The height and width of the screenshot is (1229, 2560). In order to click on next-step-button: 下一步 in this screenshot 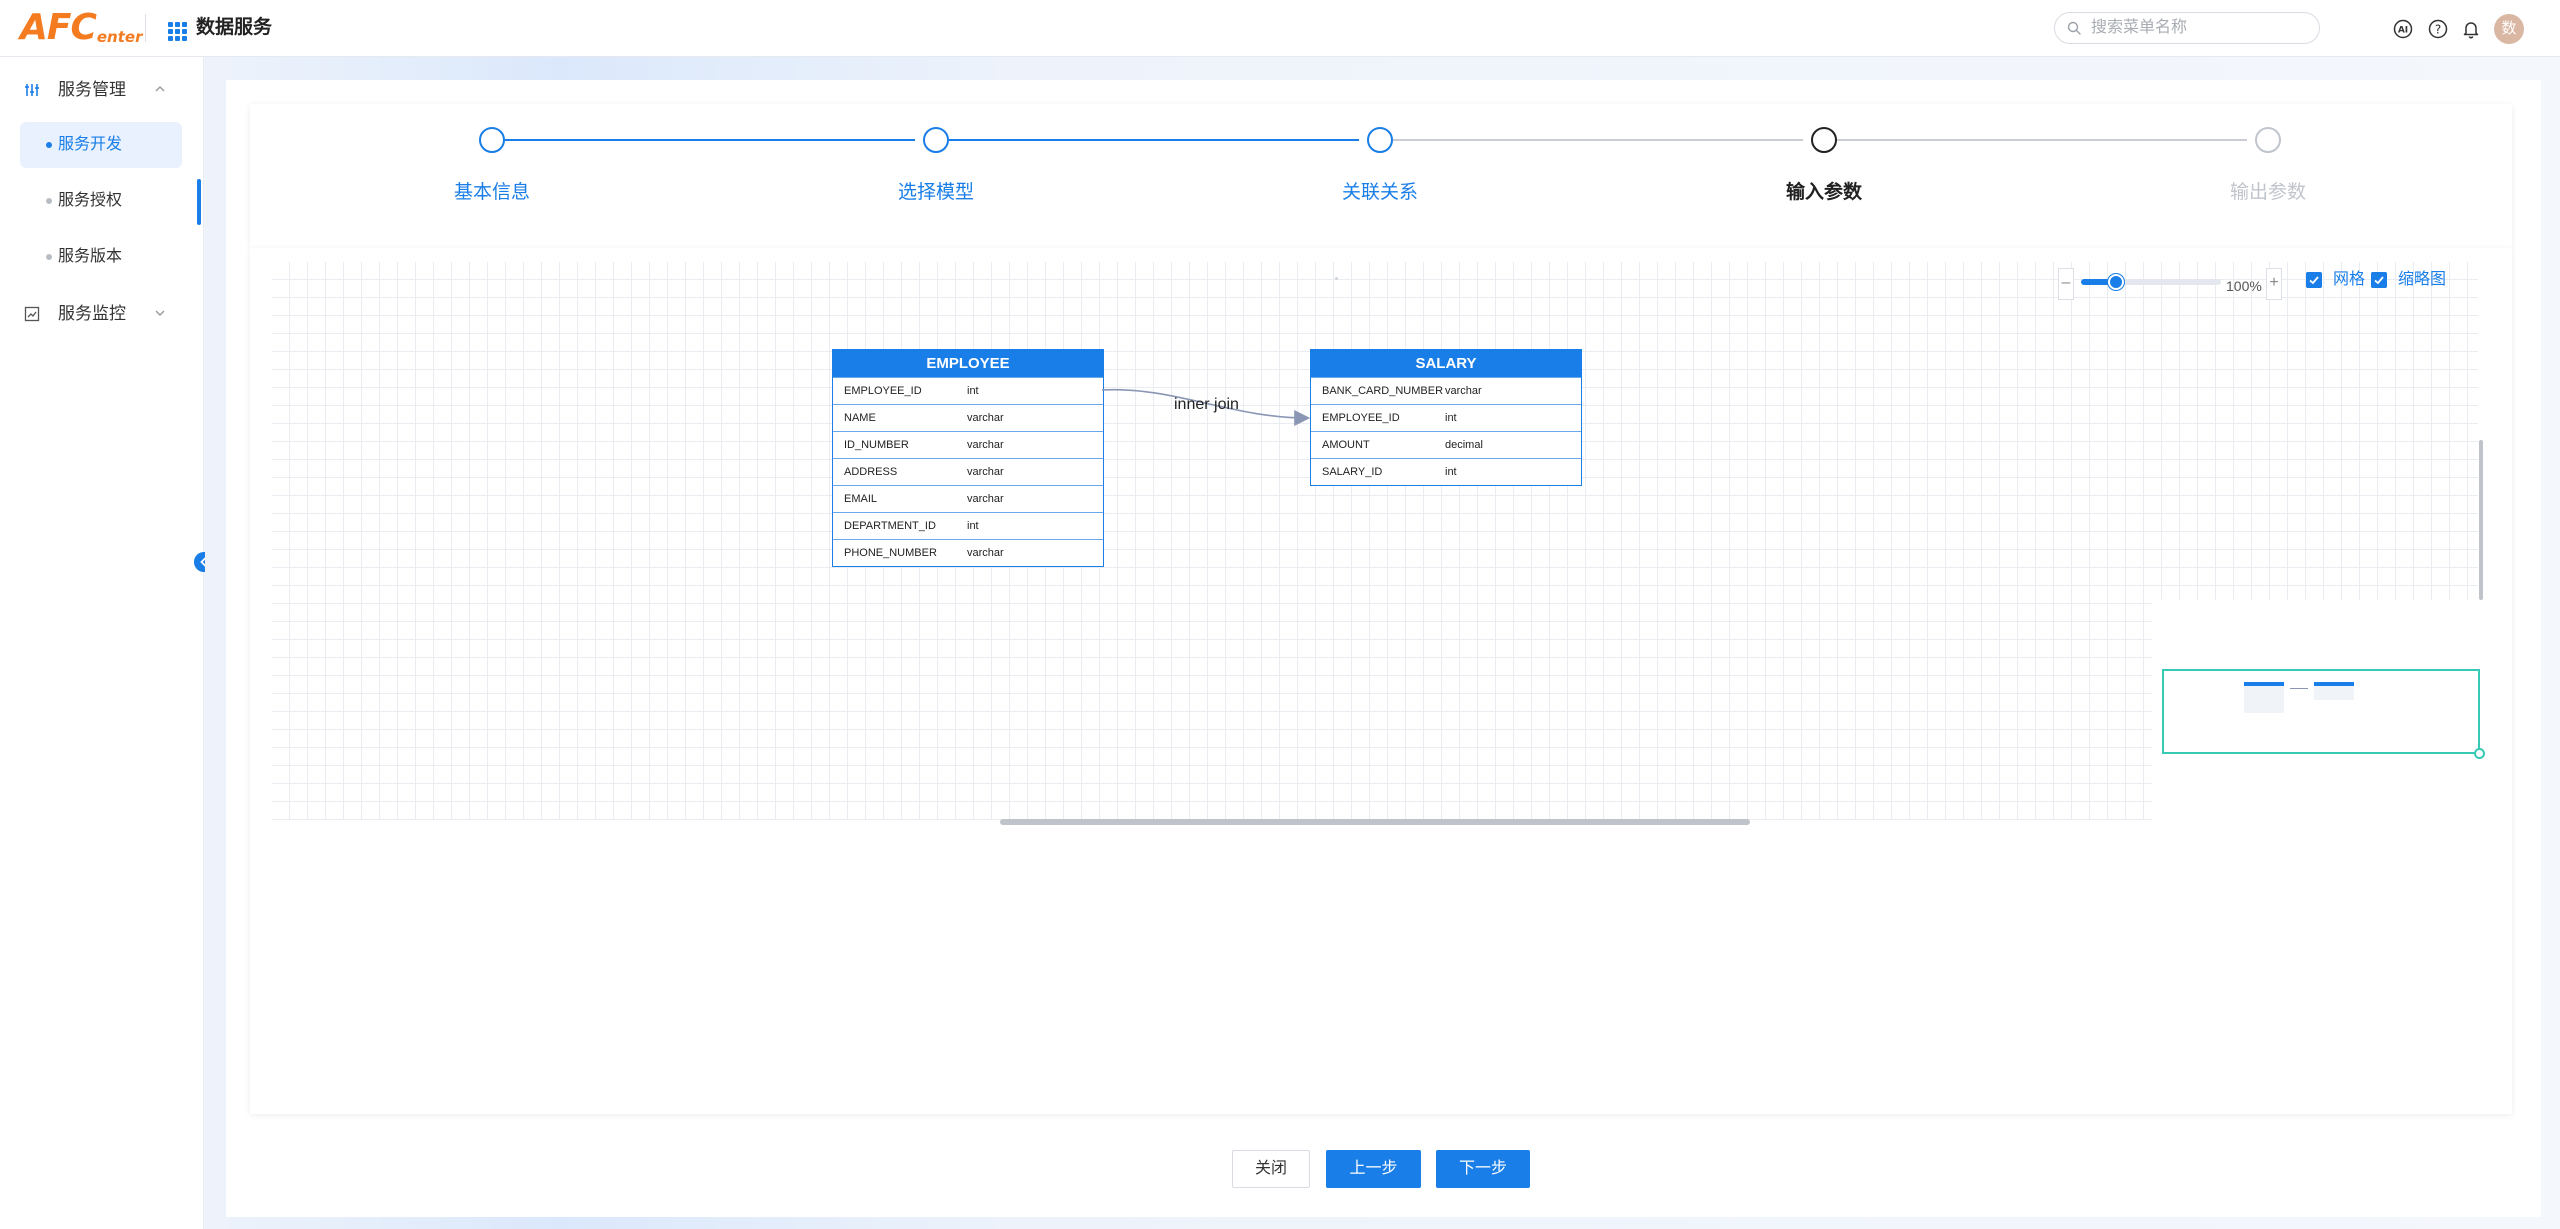, I will do `click(1483, 1169)`.